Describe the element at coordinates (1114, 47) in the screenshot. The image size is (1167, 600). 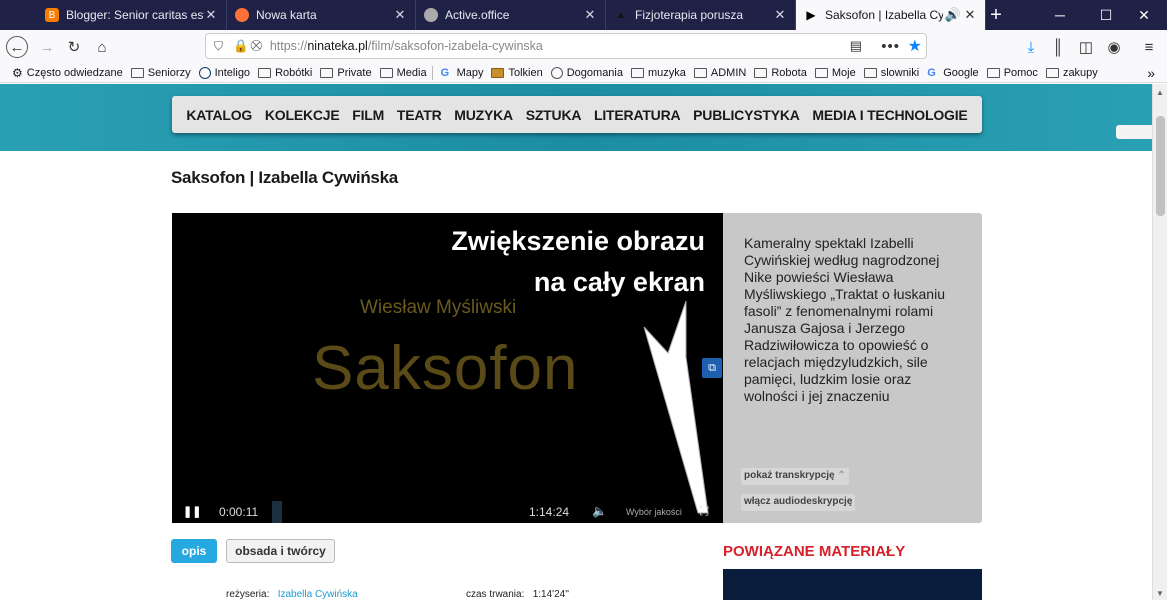
I see `account-icon: ◉` at that location.